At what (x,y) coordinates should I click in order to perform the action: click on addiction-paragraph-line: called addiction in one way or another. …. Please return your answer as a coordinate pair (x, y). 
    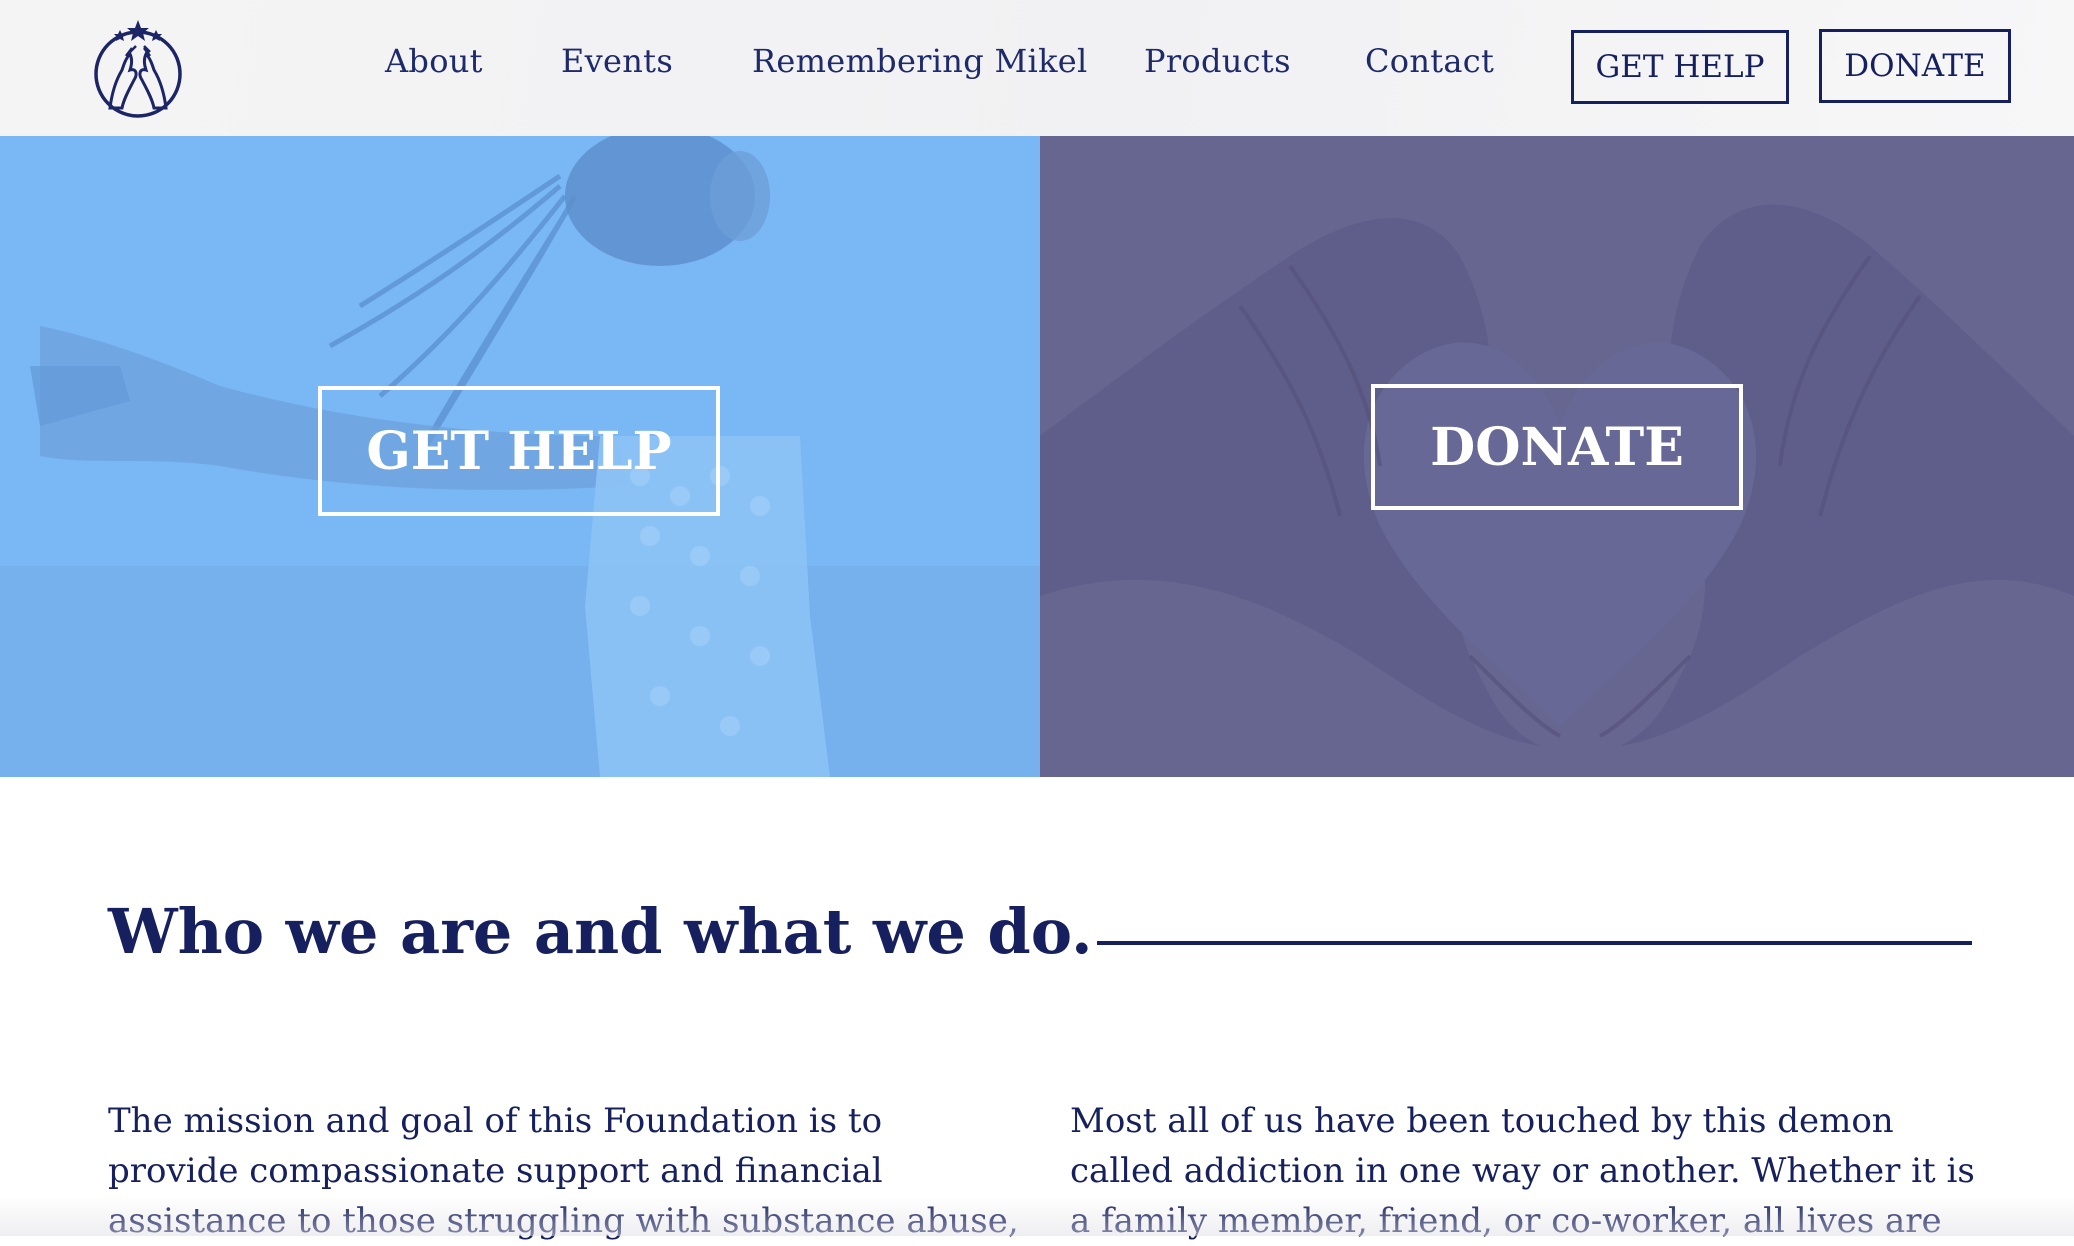
    Looking at the image, I should click on (1522, 1171).